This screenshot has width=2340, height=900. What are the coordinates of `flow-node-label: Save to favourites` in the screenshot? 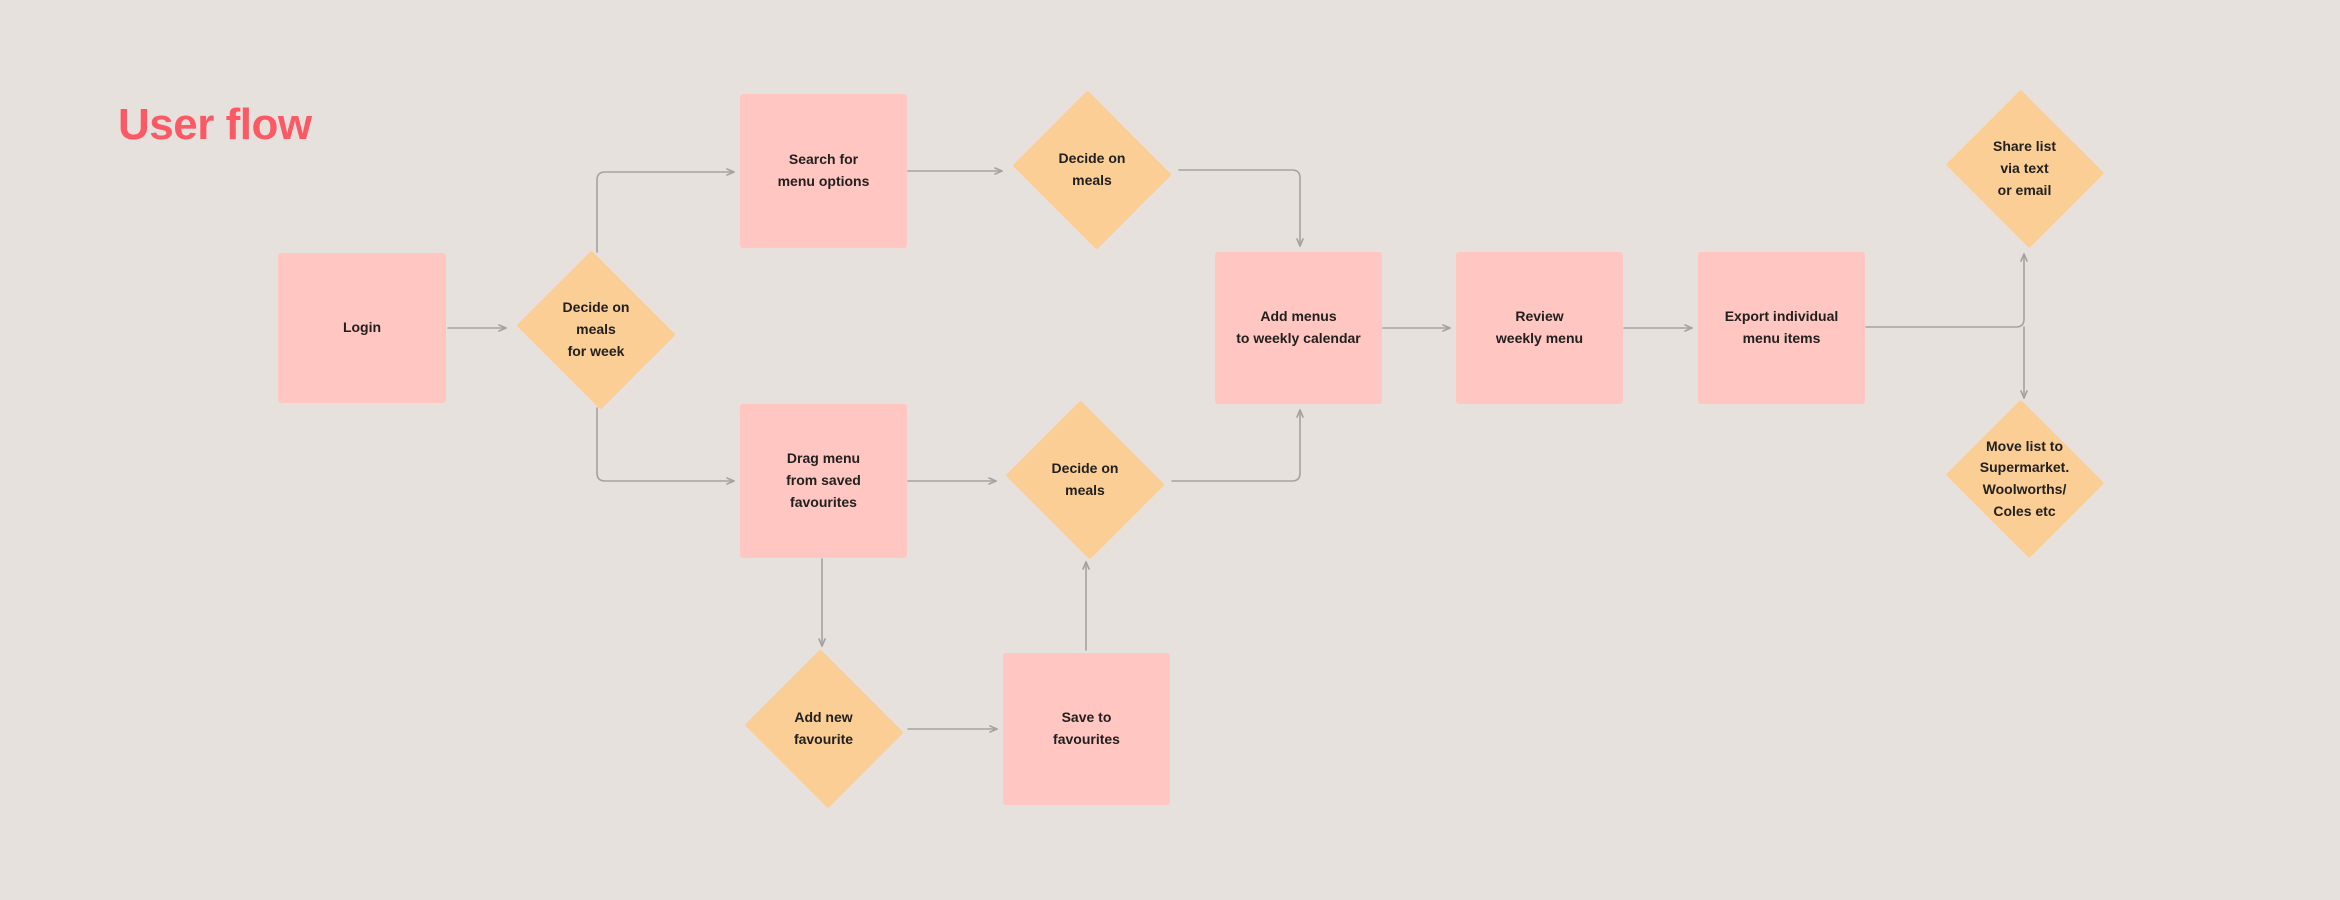 It's located at (1086, 728).